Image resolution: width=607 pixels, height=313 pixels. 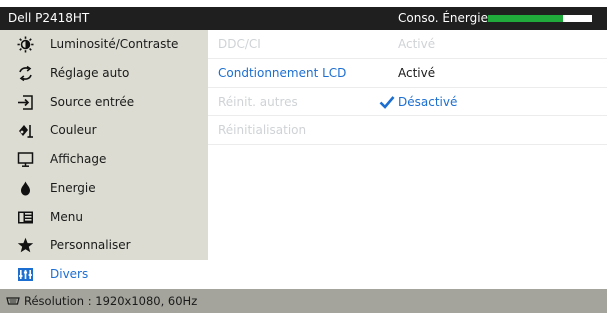 I want to click on setting-name: Condtionnement LCD, so click(x=282, y=72).